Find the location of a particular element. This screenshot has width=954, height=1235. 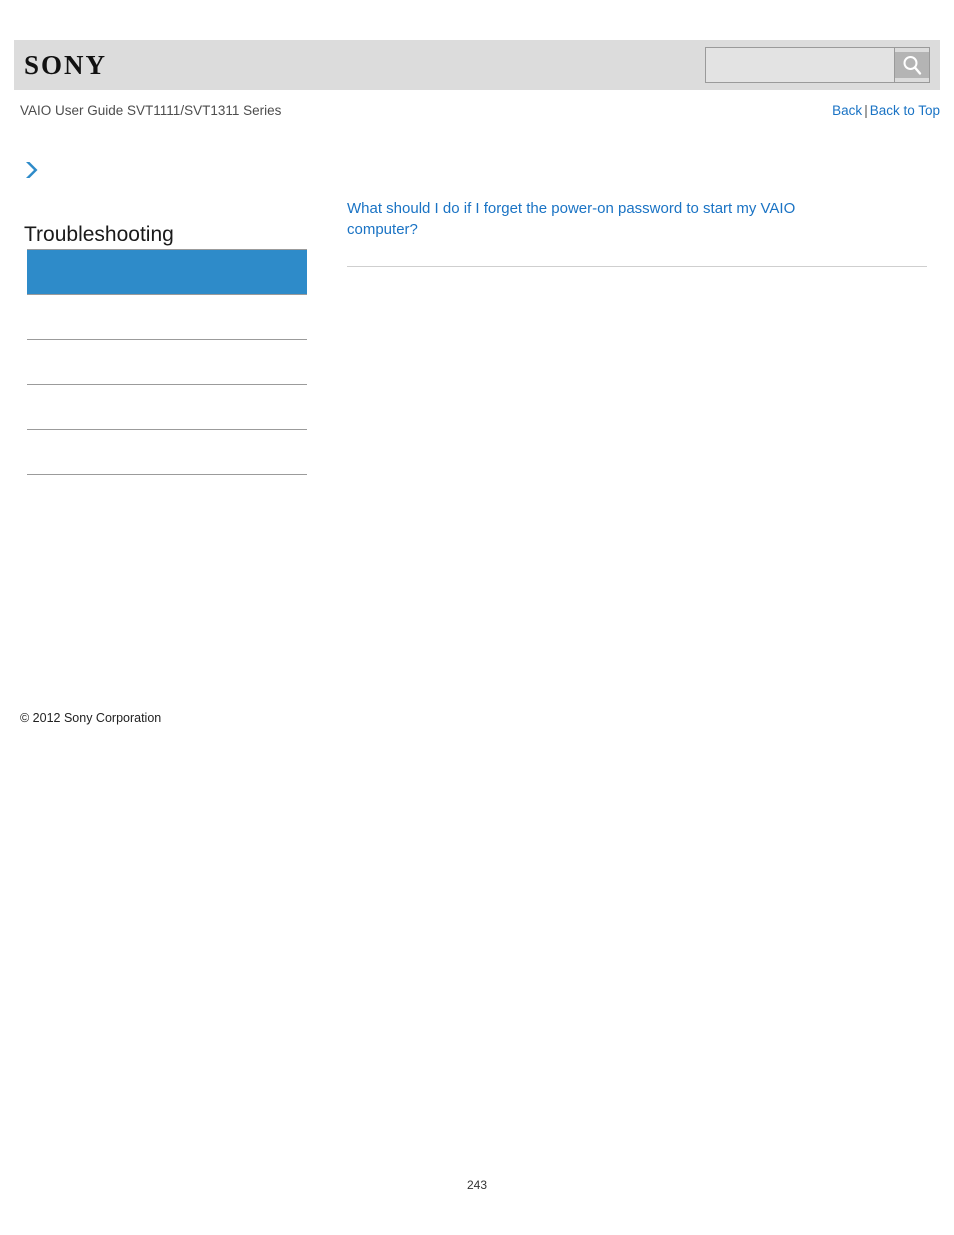

sidebar-list is located at coordinates (167, 384).